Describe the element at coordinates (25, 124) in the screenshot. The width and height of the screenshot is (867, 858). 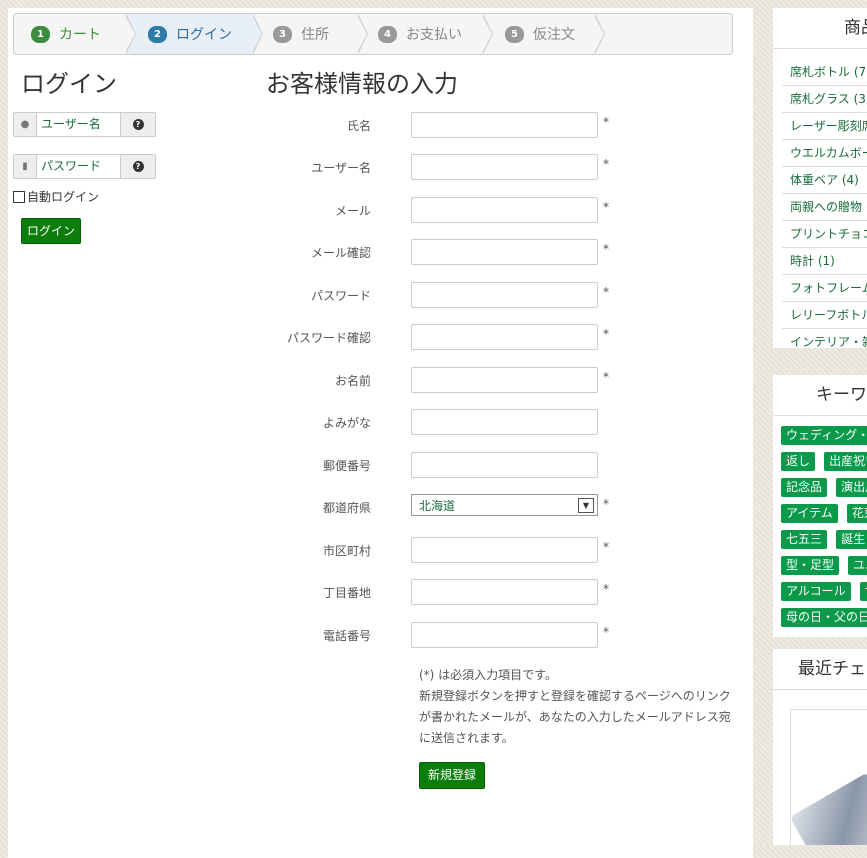
I see `user-icon: ●` at that location.